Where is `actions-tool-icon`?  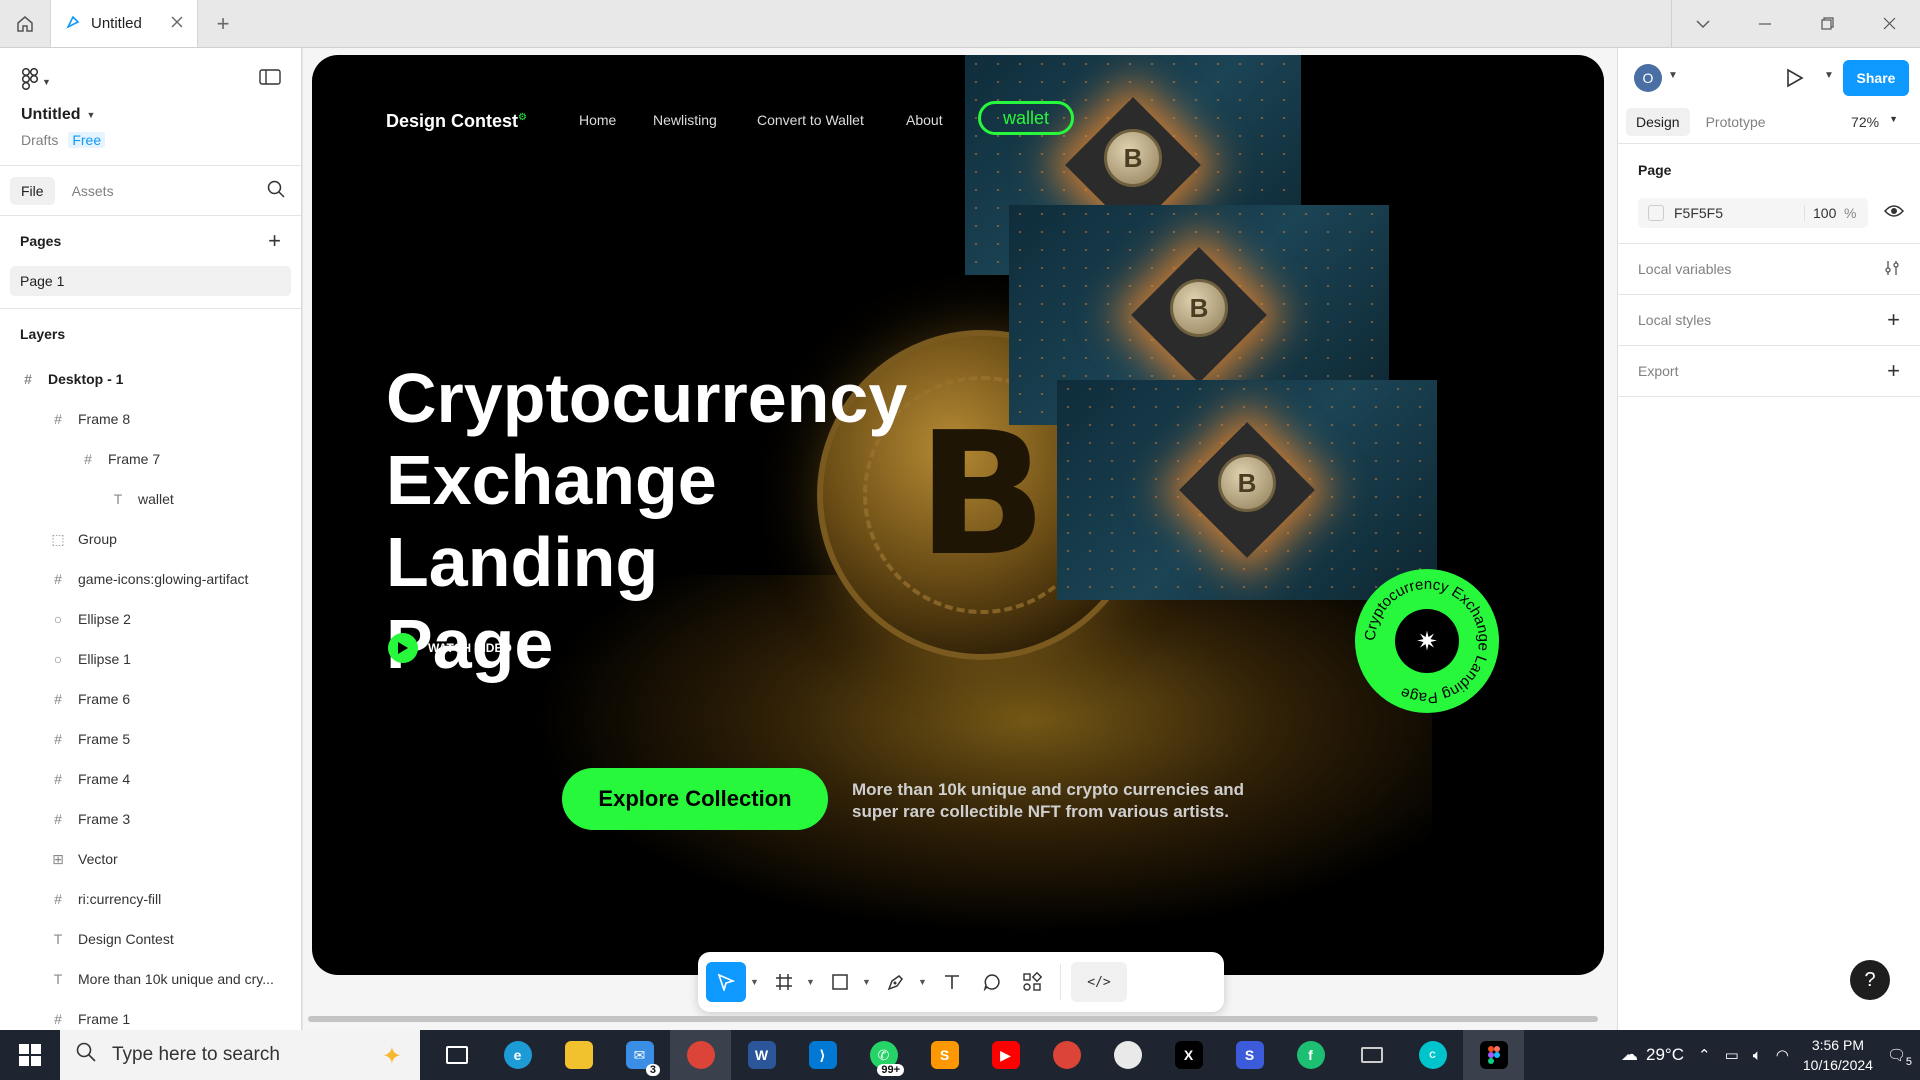
actions-tool-icon is located at coordinates (1032, 982).